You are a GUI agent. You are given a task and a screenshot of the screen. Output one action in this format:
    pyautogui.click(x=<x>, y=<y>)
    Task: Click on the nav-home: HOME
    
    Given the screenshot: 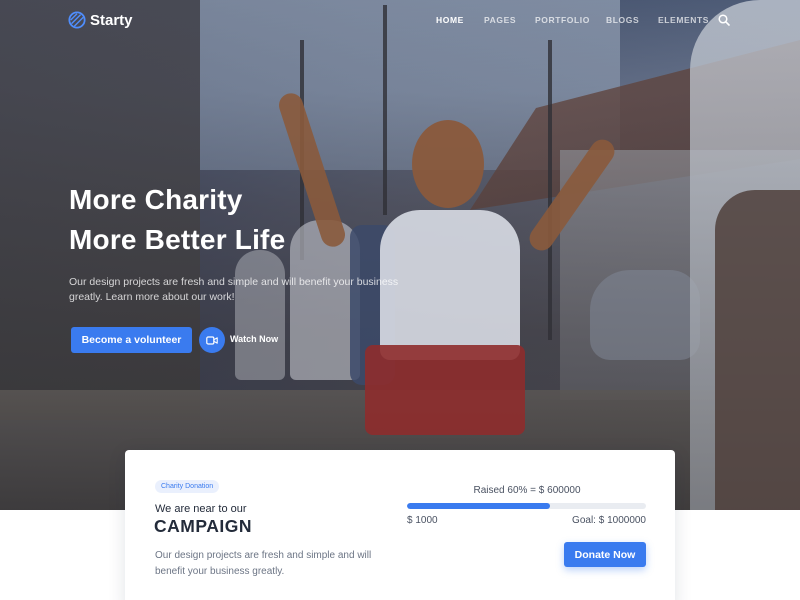 What is the action you would take?
    pyautogui.click(x=450, y=20)
    